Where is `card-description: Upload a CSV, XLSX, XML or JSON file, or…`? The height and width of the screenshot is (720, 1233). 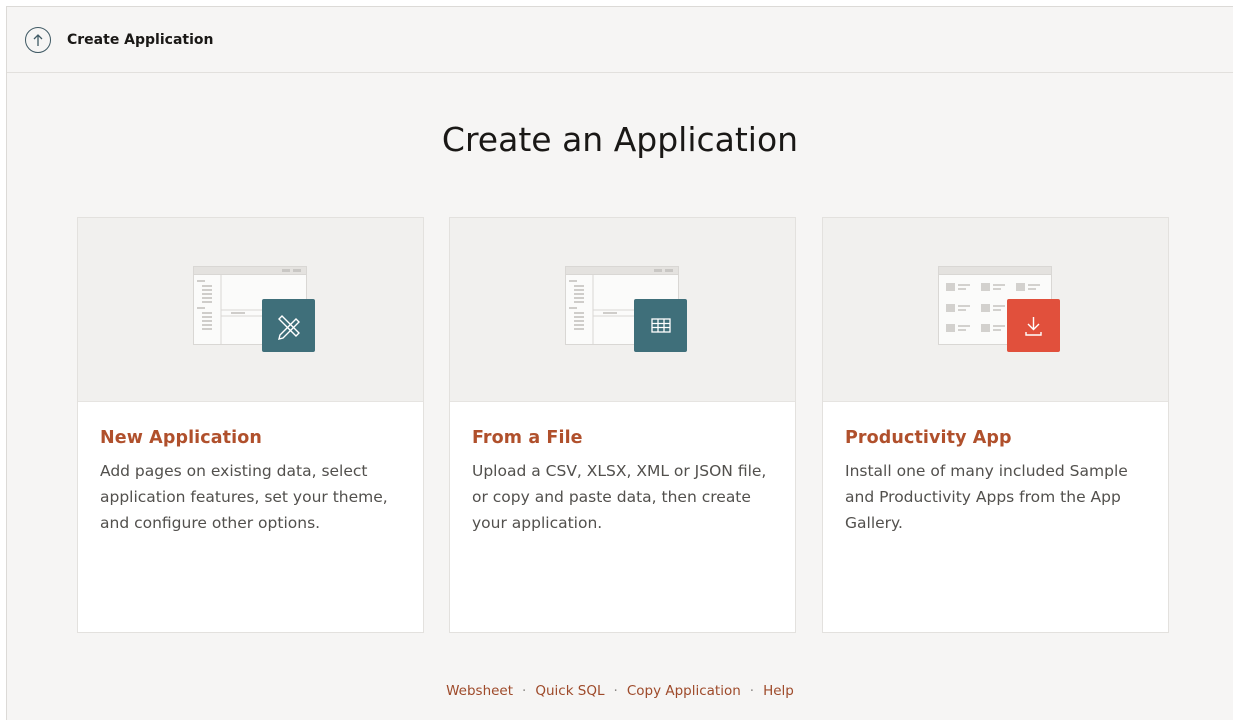 card-description: Upload a CSV, XLSX, XML or JSON file, or… is located at coordinates (619, 497).